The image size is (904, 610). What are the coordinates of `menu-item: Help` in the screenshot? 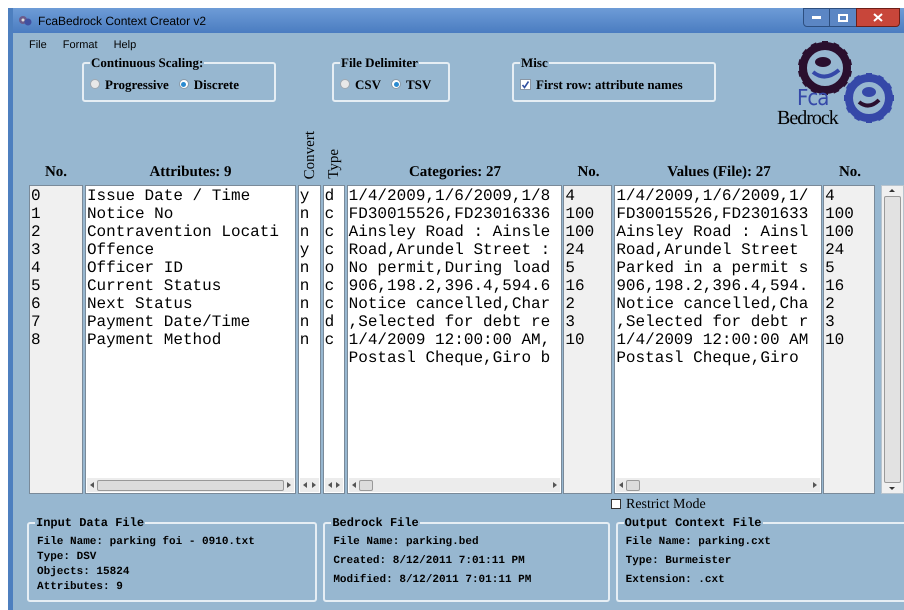 It's located at (125, 45).